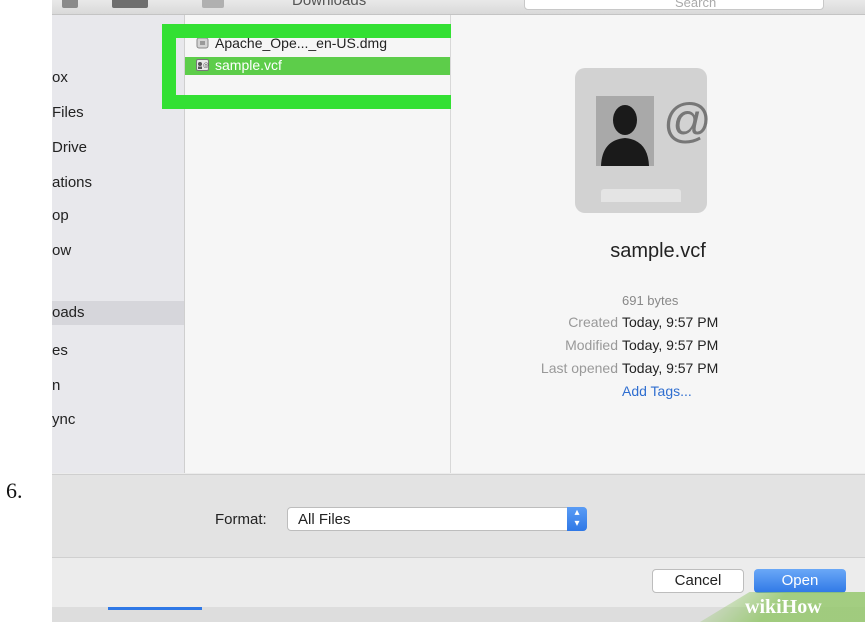  Describe the element at coordinates (63, 419) in the screenshot. I see `sidebar-item: ync` at that location.